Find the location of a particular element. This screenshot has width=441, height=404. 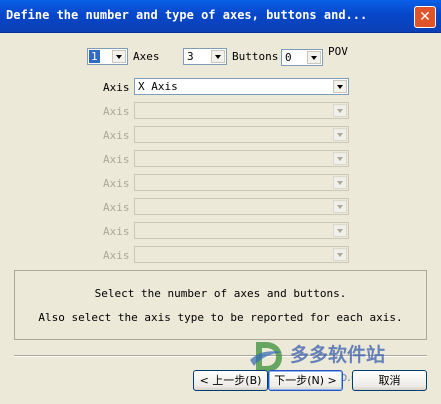

info-line-1: Select the number of axes and buttons. is located at coordinates (220, 293).